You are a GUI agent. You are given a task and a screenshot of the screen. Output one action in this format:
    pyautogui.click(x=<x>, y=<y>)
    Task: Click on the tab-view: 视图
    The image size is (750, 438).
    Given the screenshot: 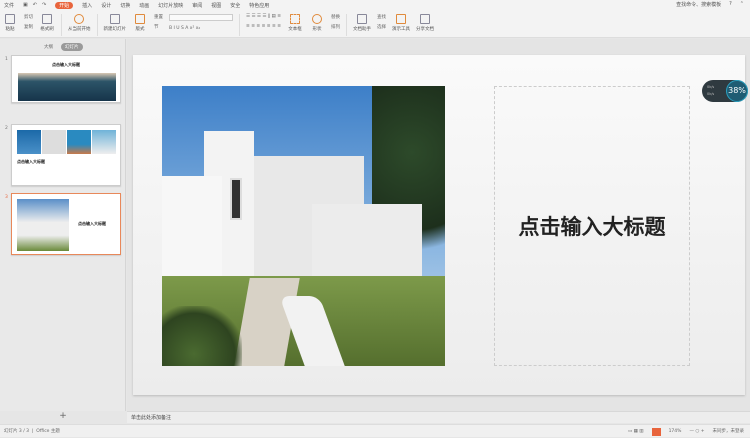 What is the action you would take?
    pyautogui.click(x=216, y=5)
    